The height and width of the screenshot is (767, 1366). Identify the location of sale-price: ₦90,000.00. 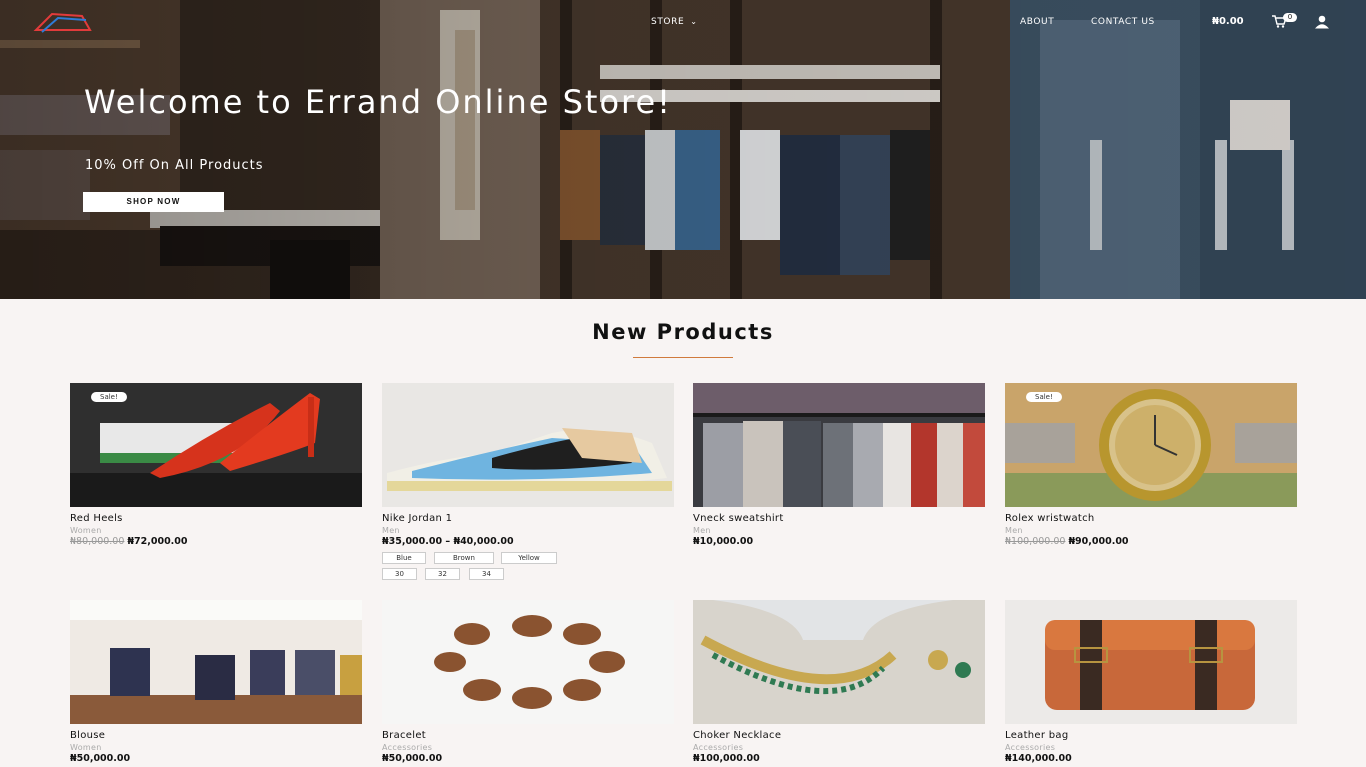
(1098, 541).